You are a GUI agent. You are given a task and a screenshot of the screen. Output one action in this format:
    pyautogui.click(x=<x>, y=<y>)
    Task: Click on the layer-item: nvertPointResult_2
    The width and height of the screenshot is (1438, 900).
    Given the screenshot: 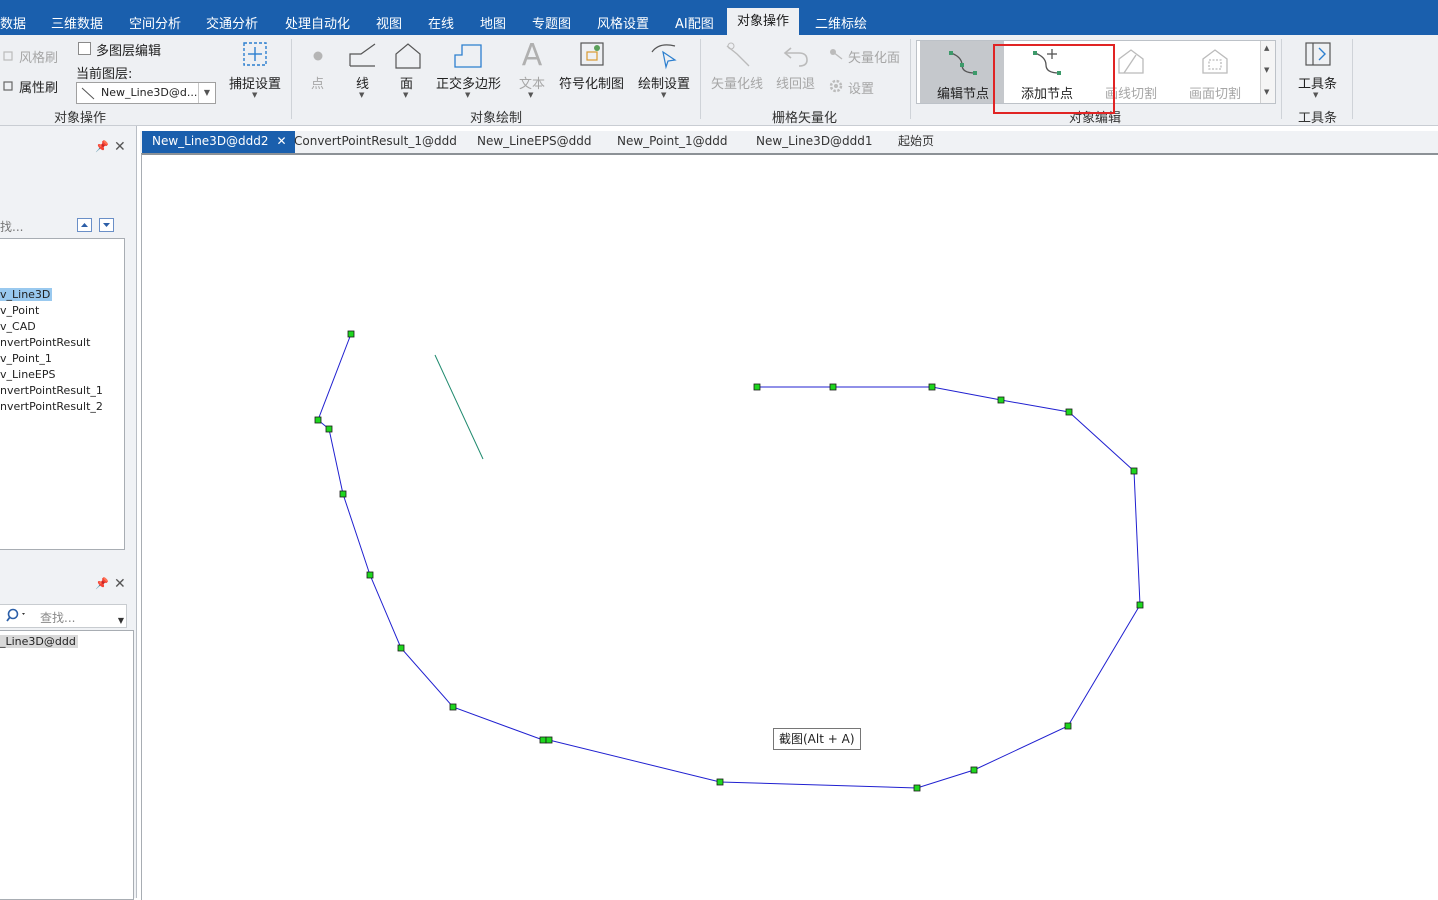 What is the action you would take?
    pyautogui.click(x=51, y=406)
    